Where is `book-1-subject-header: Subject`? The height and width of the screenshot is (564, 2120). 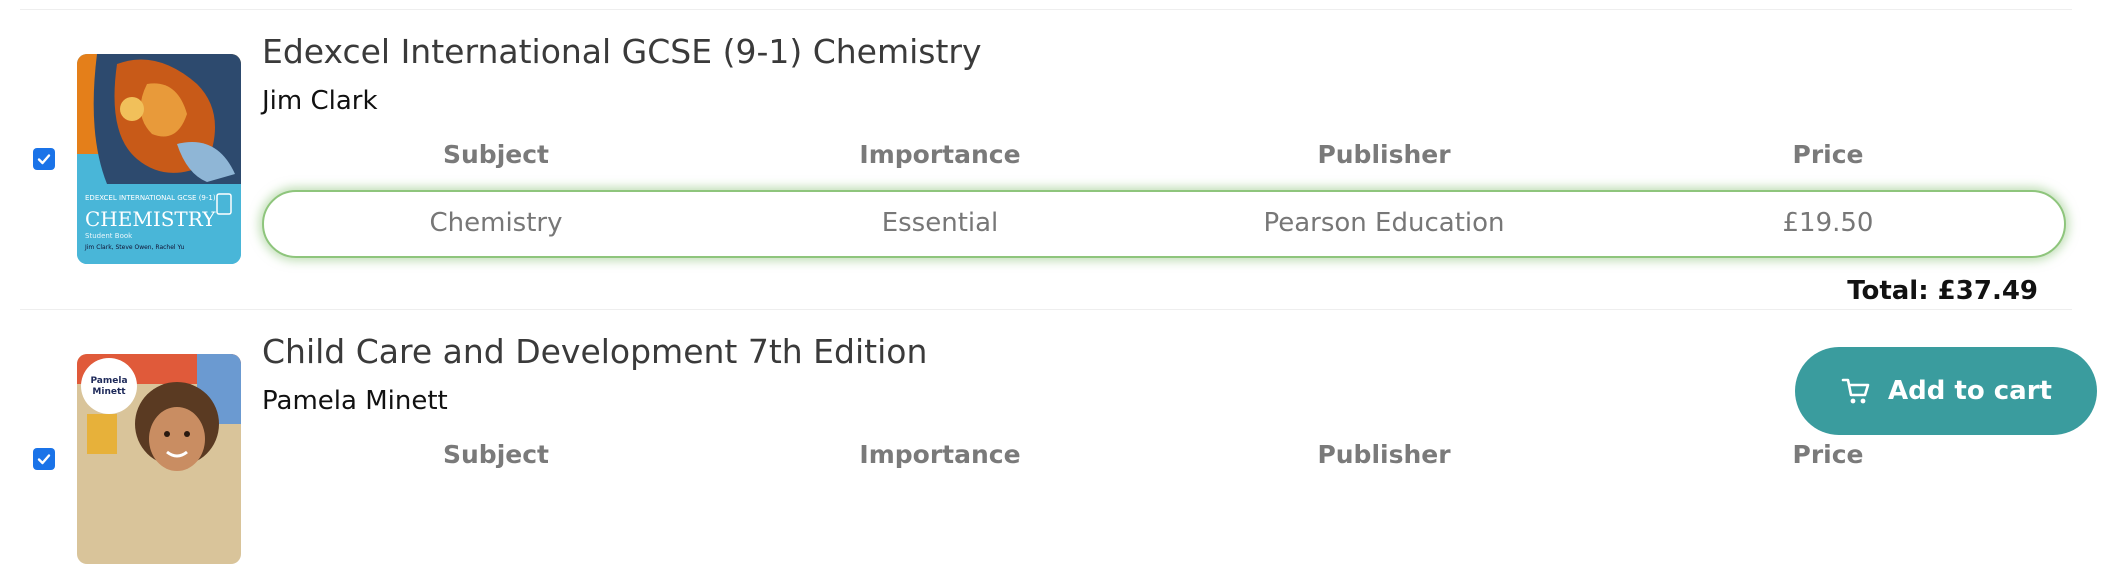
book-1-subject-header: Subject is located at coordinates (496, 154).